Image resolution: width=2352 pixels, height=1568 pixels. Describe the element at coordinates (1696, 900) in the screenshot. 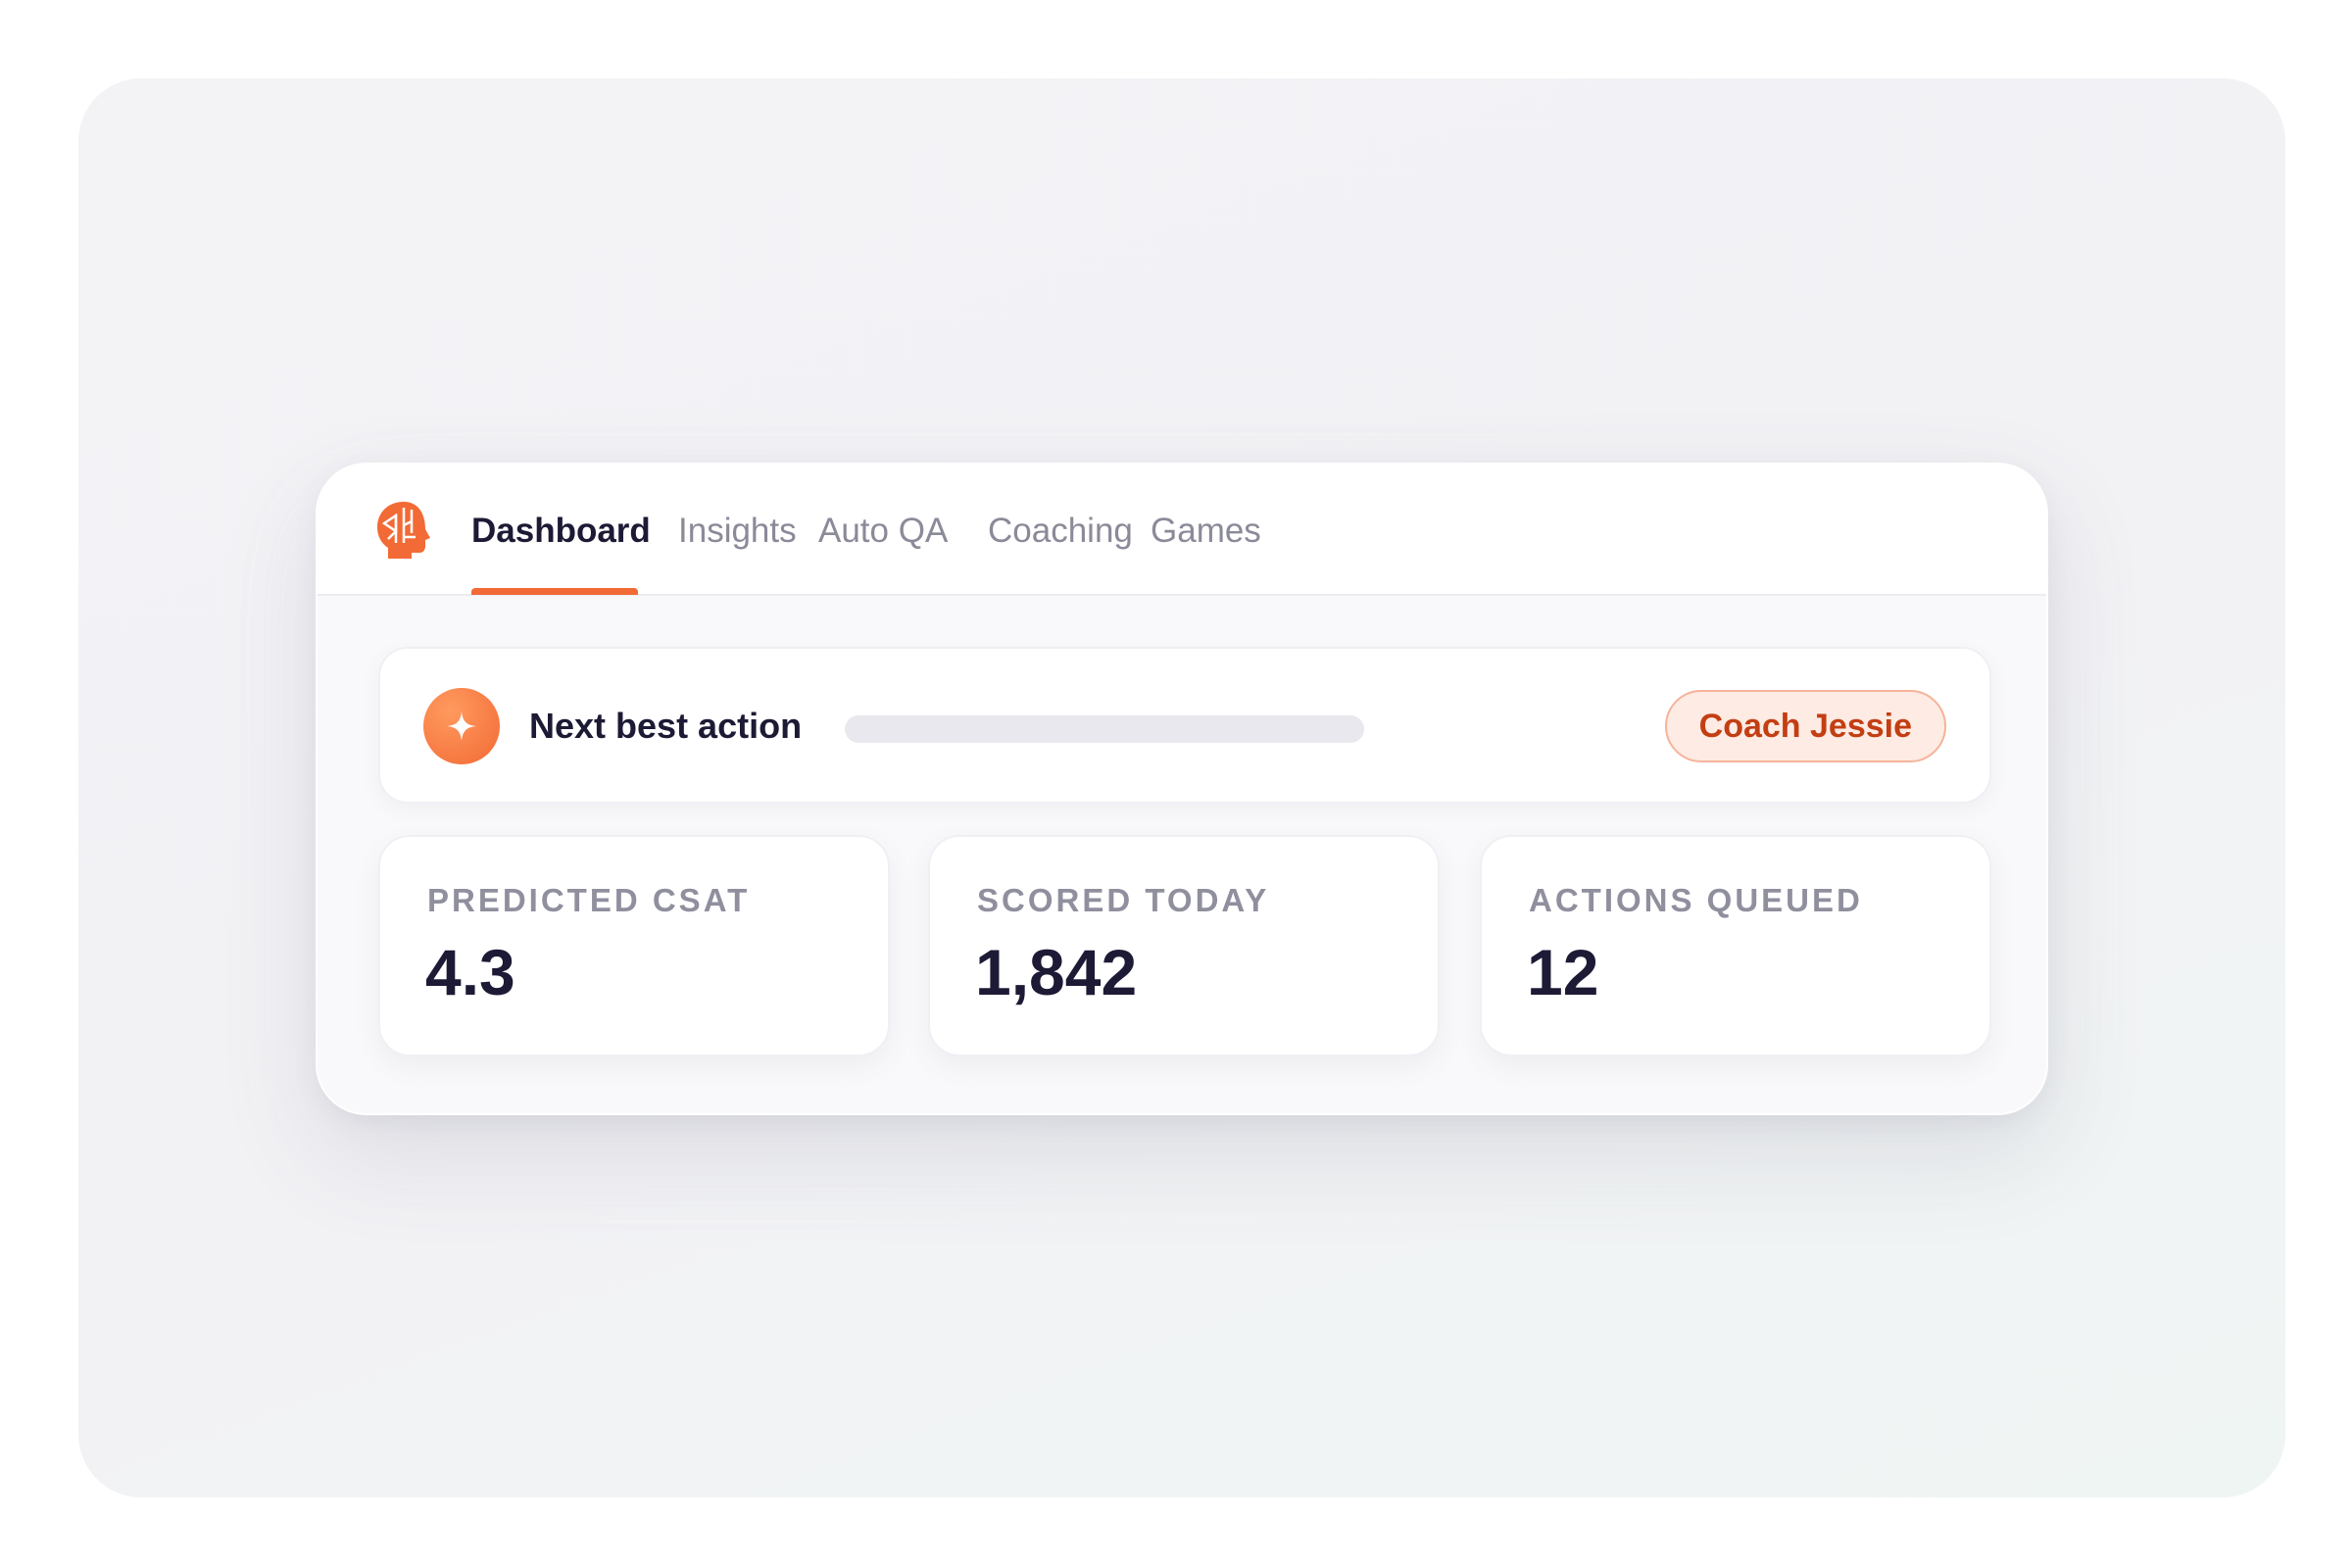

I see `stat-label: ACTIONS QUEUED` at that location.